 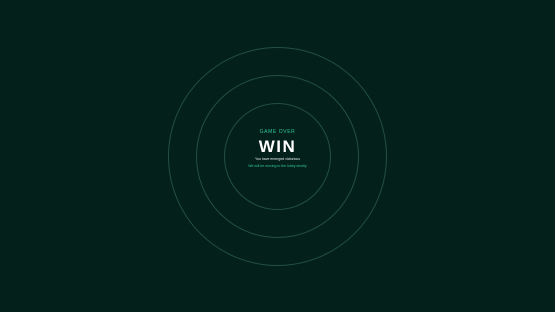 What do you see at coordinates (277, 159) in the screenshot?
I see `victory-message: You have emerged victorious` at bounding box center [277, 159].